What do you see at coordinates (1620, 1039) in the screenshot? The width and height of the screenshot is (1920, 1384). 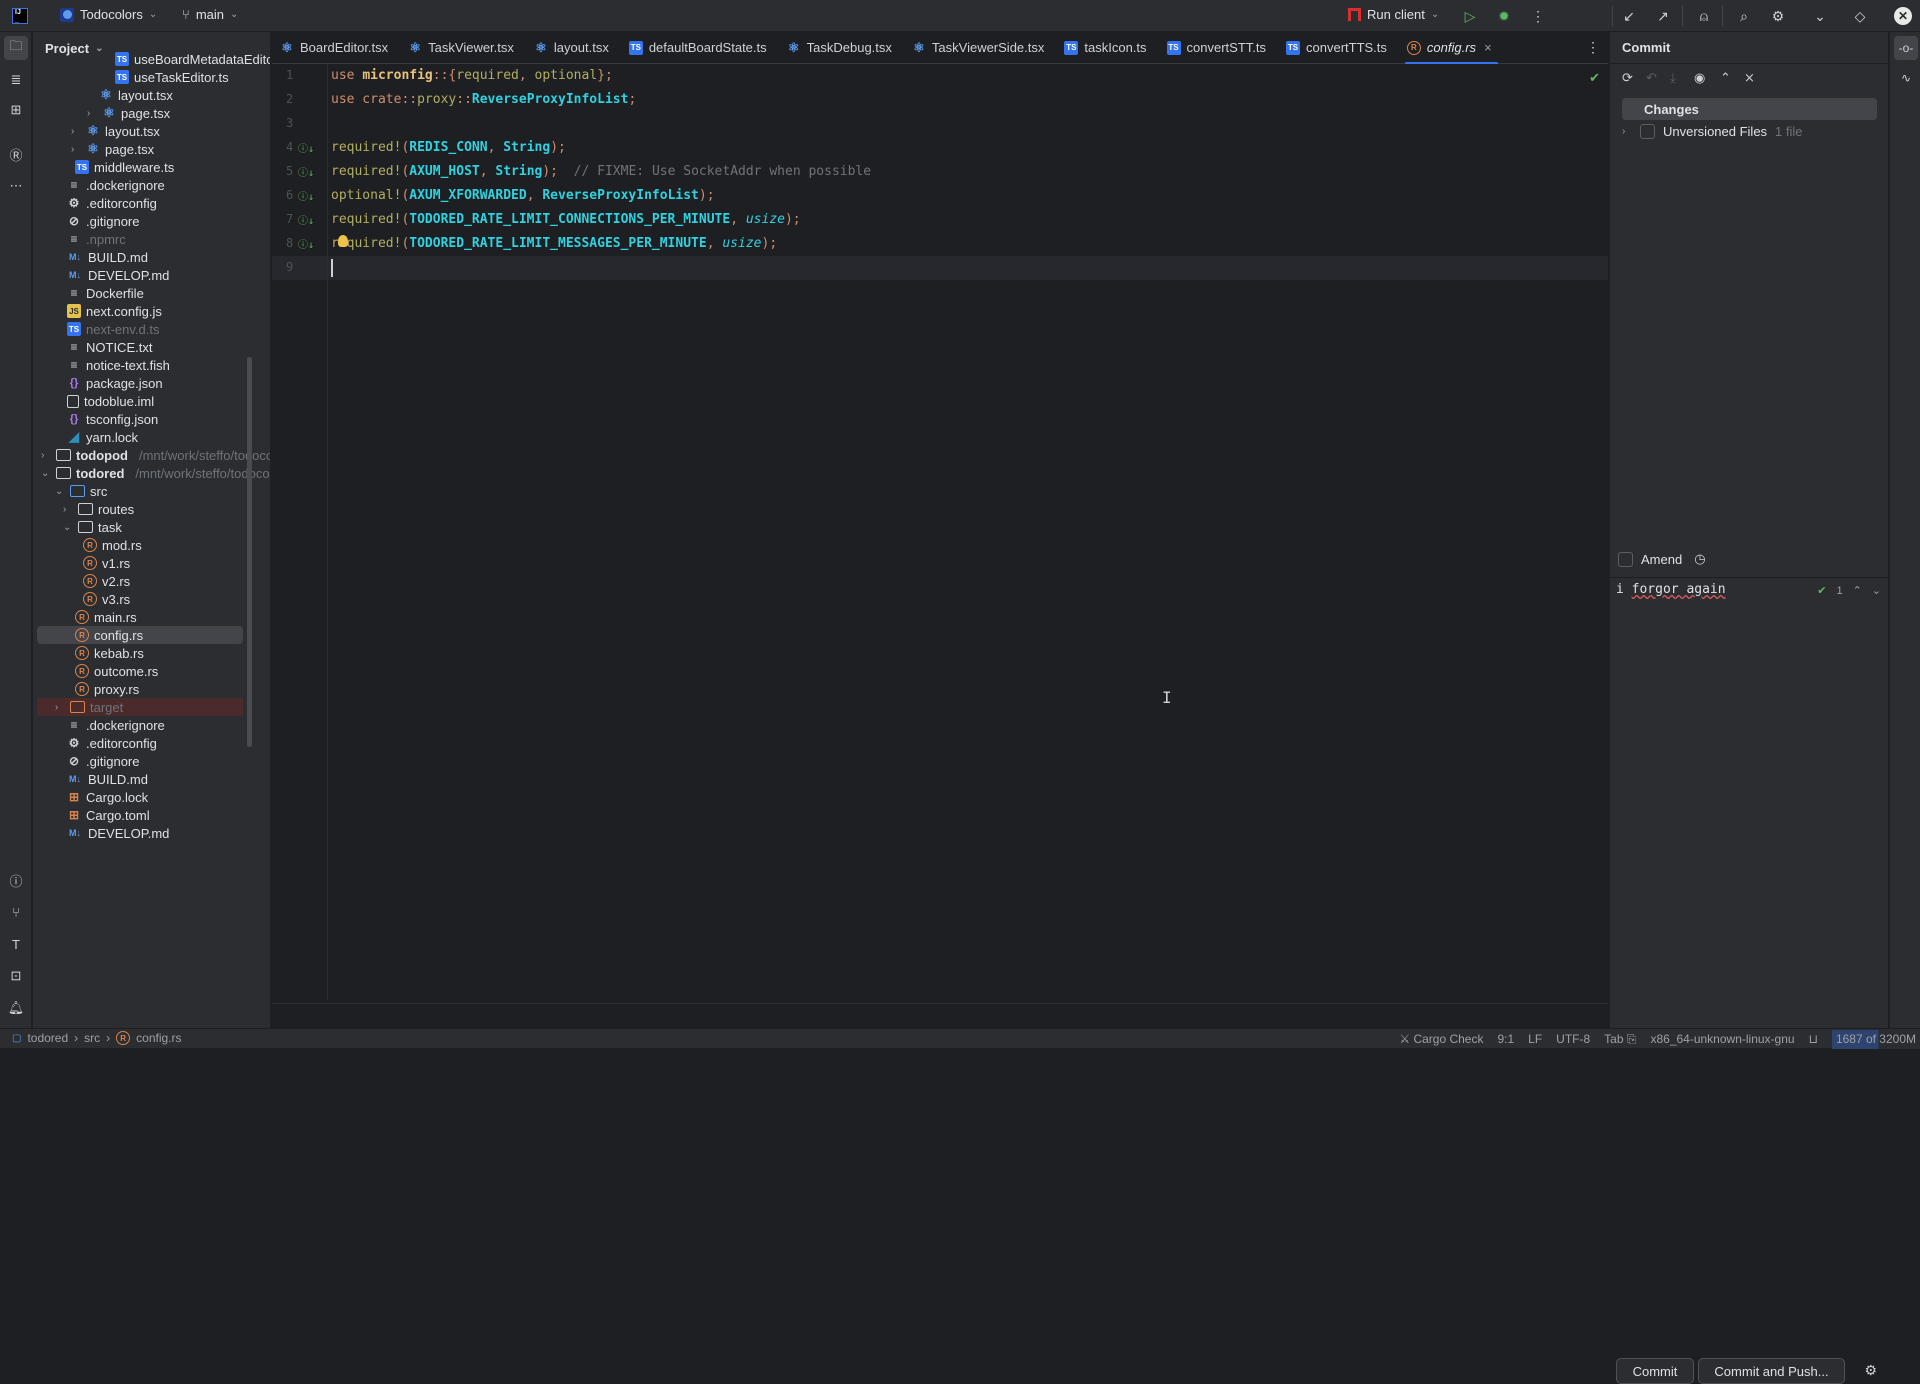 I see `indent-setting: Tab ⎘` at bounding box center [1620, 1039].